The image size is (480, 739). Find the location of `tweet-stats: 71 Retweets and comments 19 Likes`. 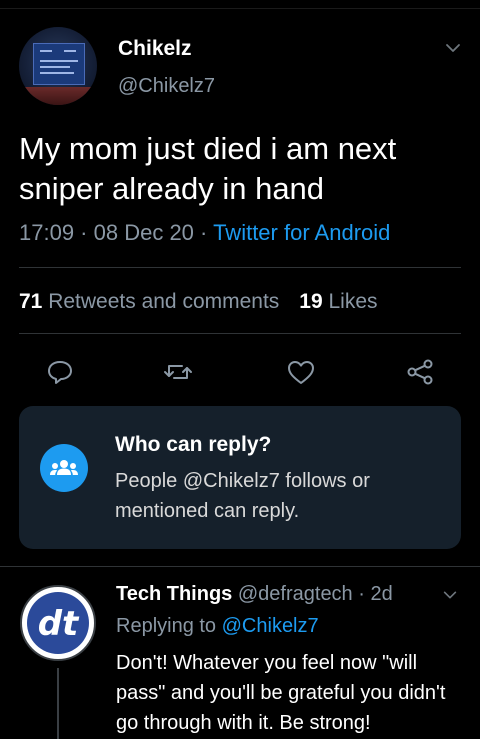

tweet-stats: 71 Retweets and comments 19 Likes is located at coordinates (198, 302).